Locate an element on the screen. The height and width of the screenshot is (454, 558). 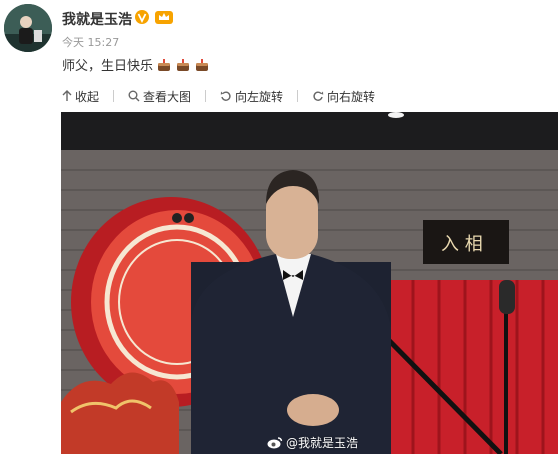
collapse-button: 收起 is located at coordinates (80, 96).